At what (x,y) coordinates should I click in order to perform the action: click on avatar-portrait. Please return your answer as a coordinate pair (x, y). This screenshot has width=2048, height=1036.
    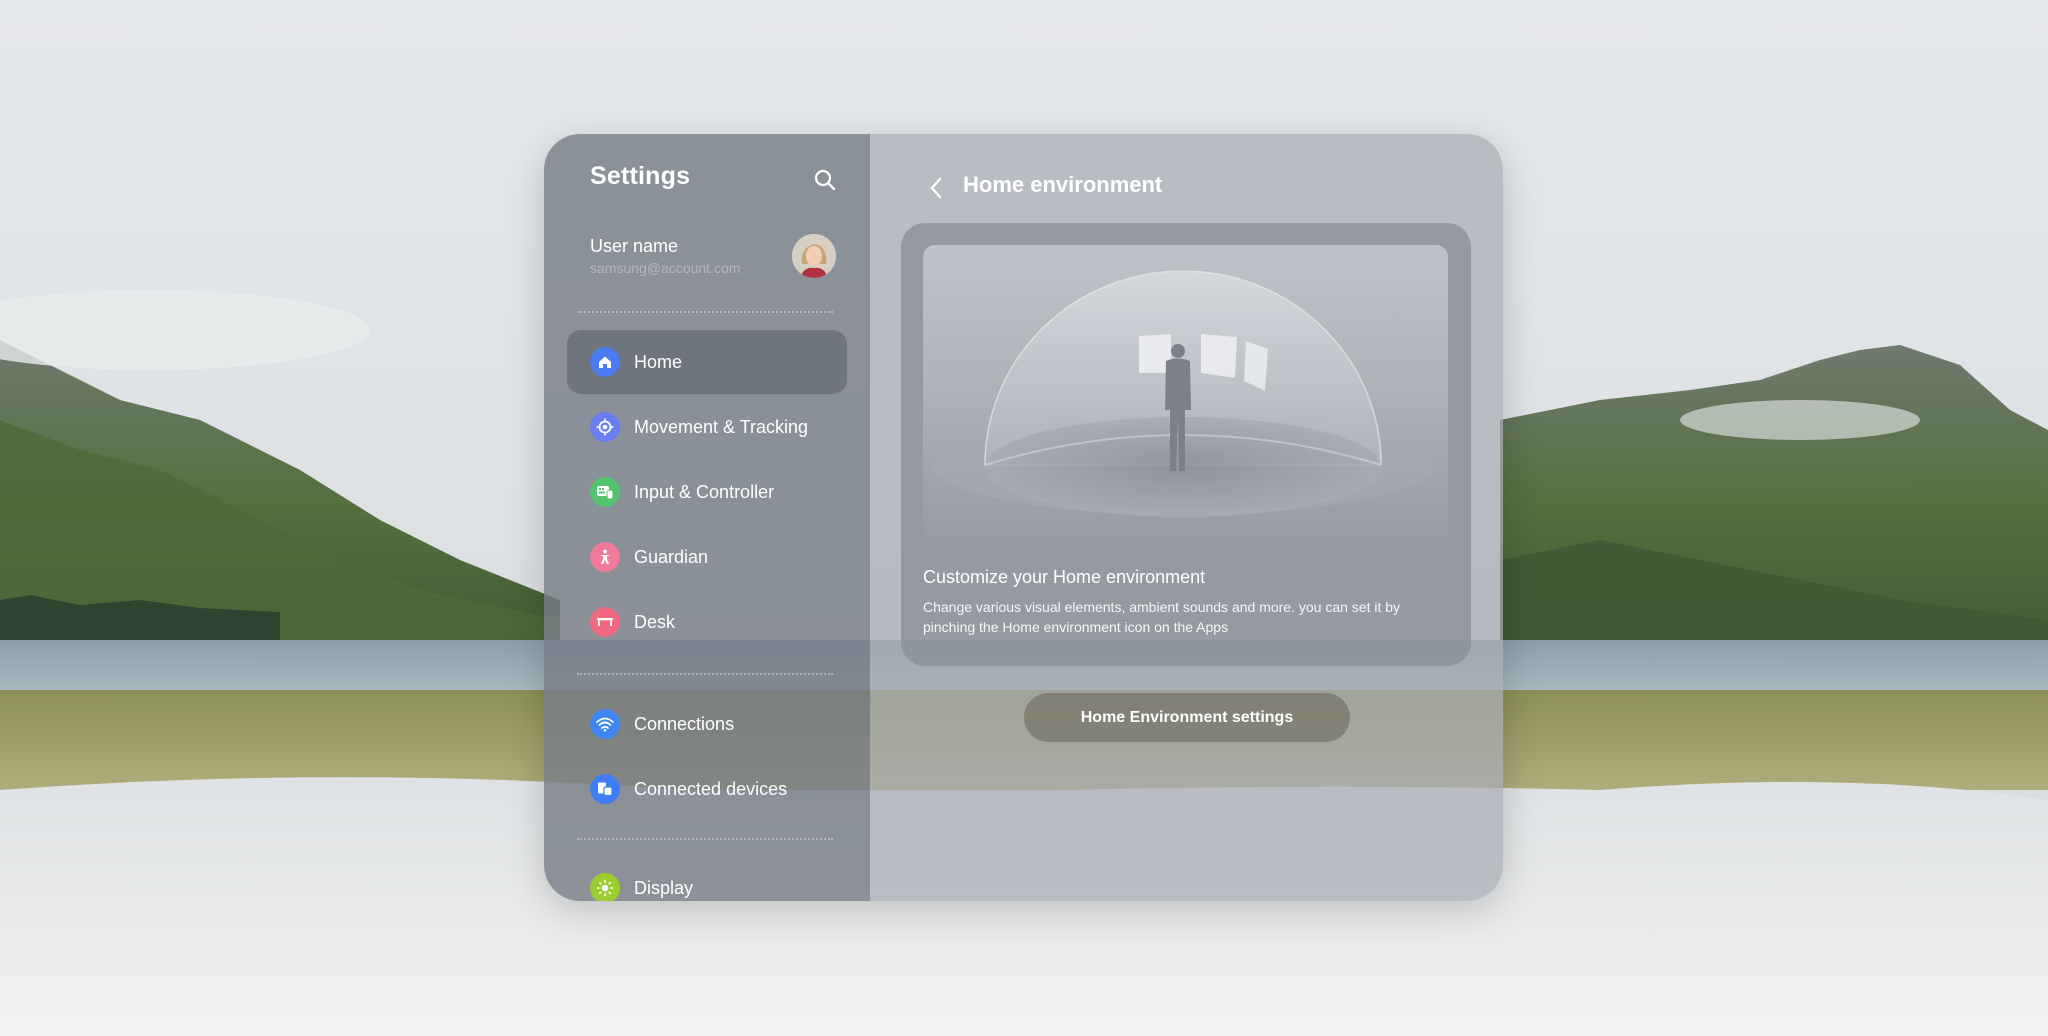
    Looking at the image, I should click on (814, 256).